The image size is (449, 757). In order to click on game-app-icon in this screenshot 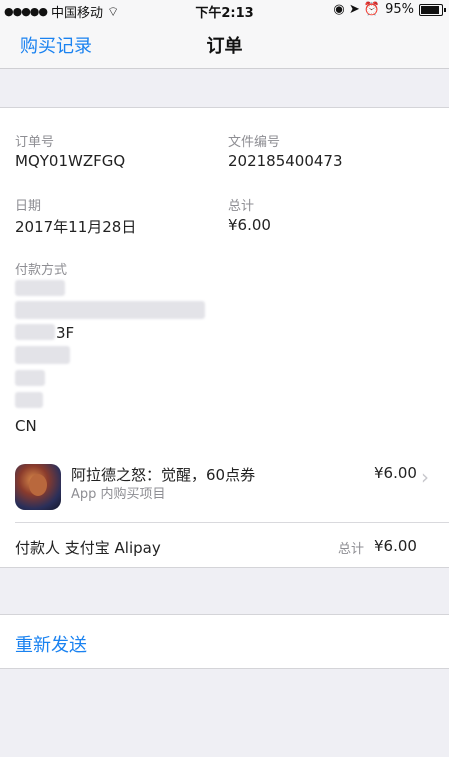, I will do `click(38, 487)`.